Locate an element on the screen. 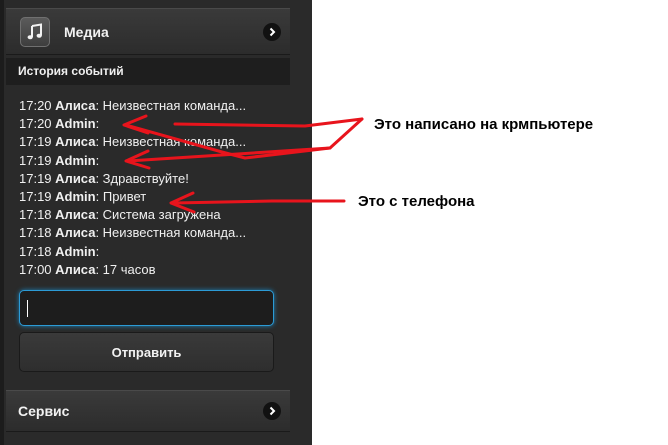  log-line: 17:19 Admin: Привет is located at coordinates (83, 197).